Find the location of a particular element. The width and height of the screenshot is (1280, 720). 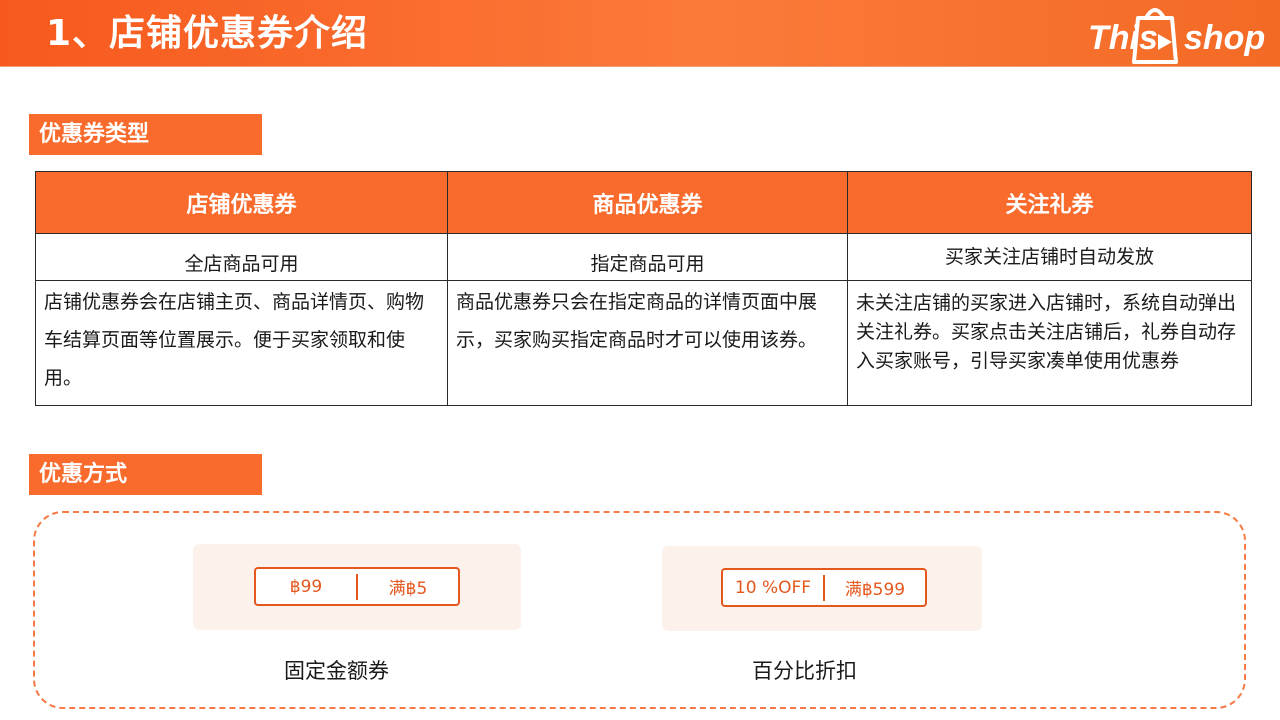

fixed-amount-coupon-chip: ฿99 满฿5 is located at coordinates (357, 586).